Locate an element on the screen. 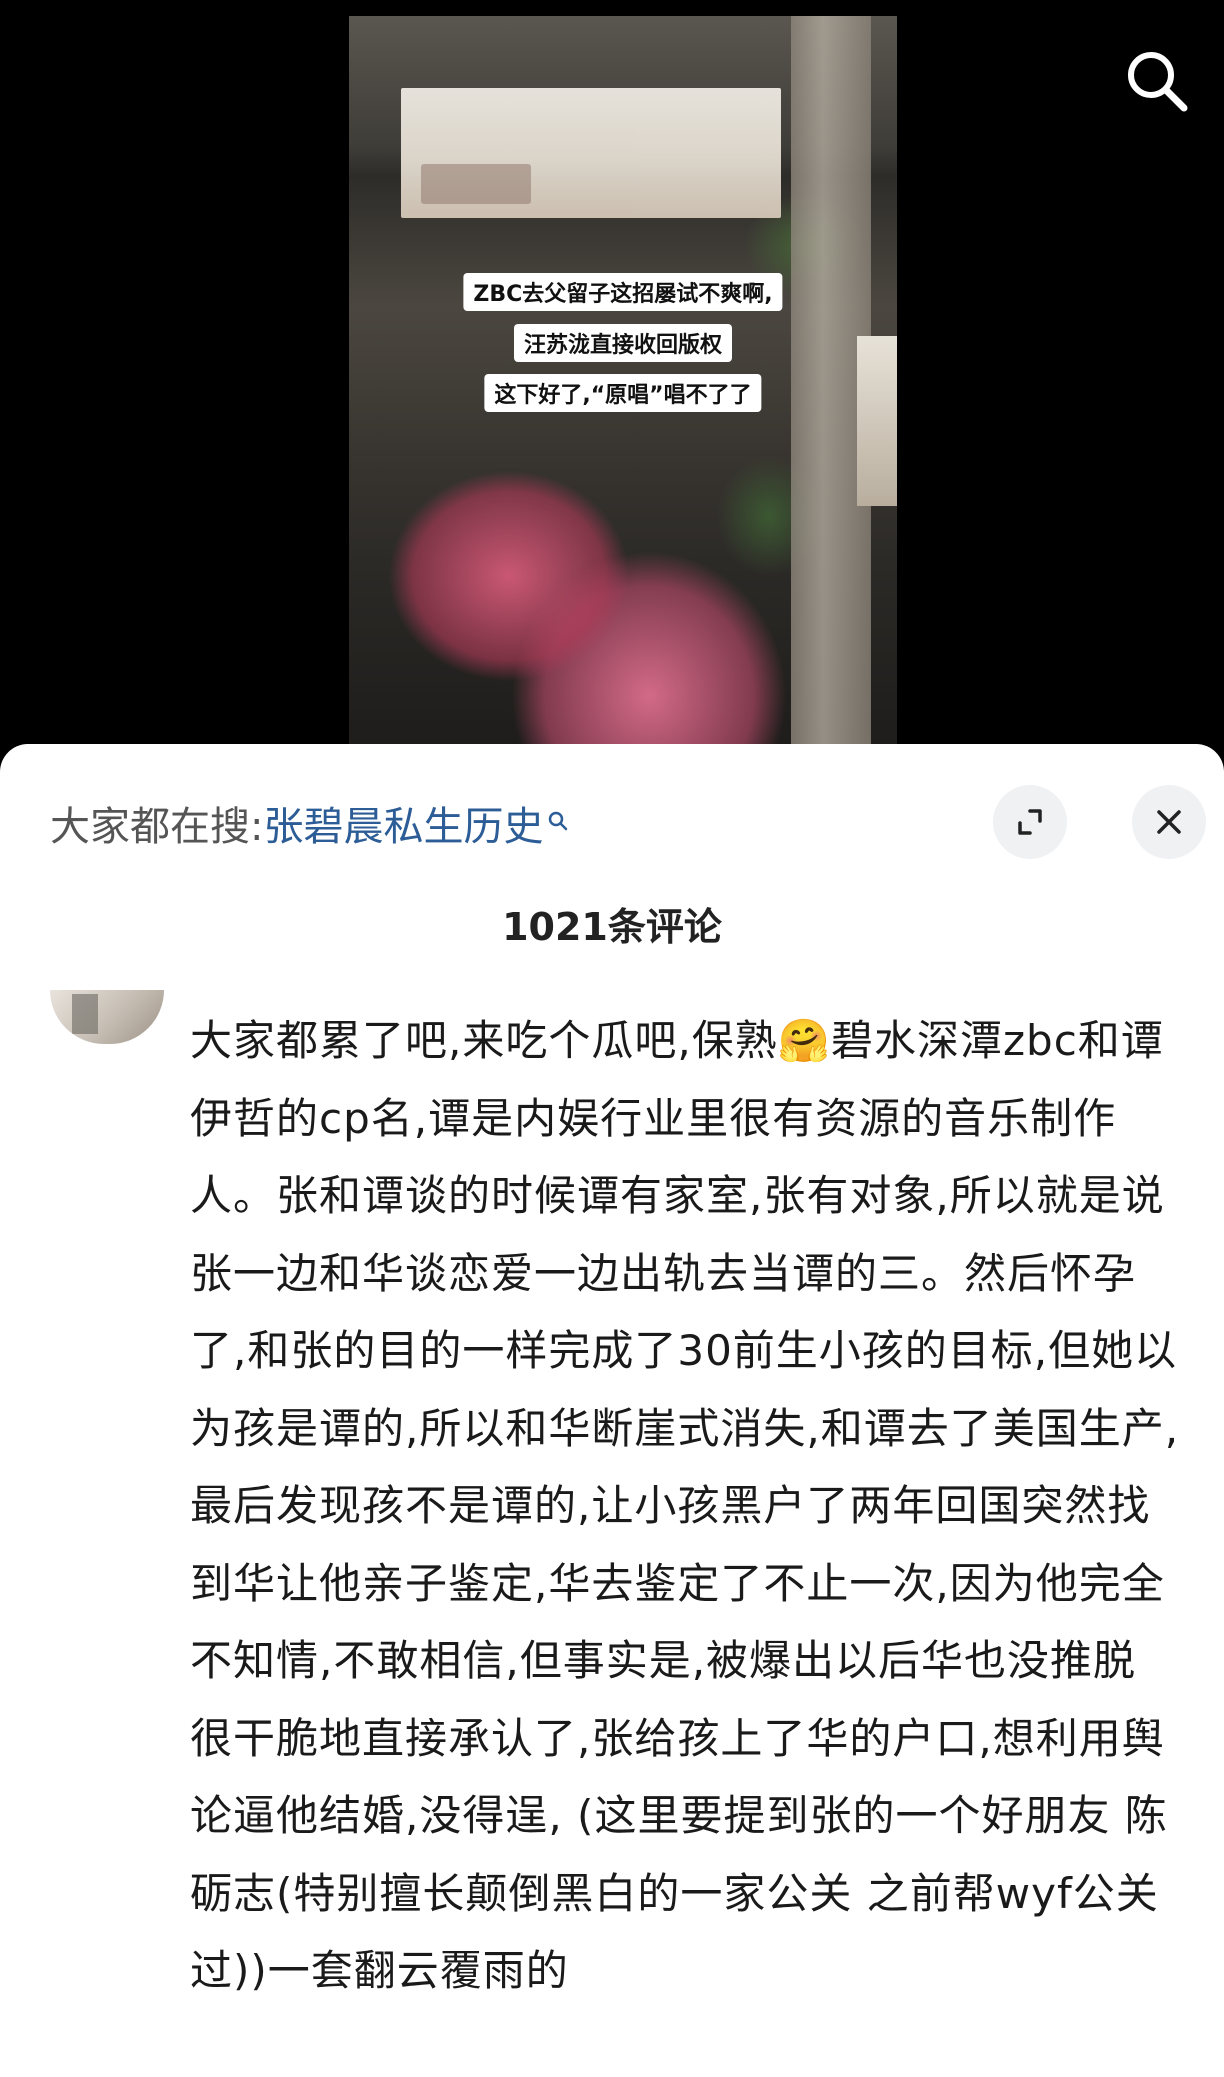 This screenshot has height=2077, width=1224. expand-button is located at coordinates (1030, 822).